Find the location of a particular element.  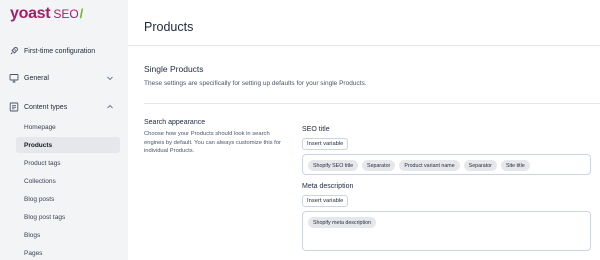

variable-chip: Shopify meta description is located at coordinates (342, 222).